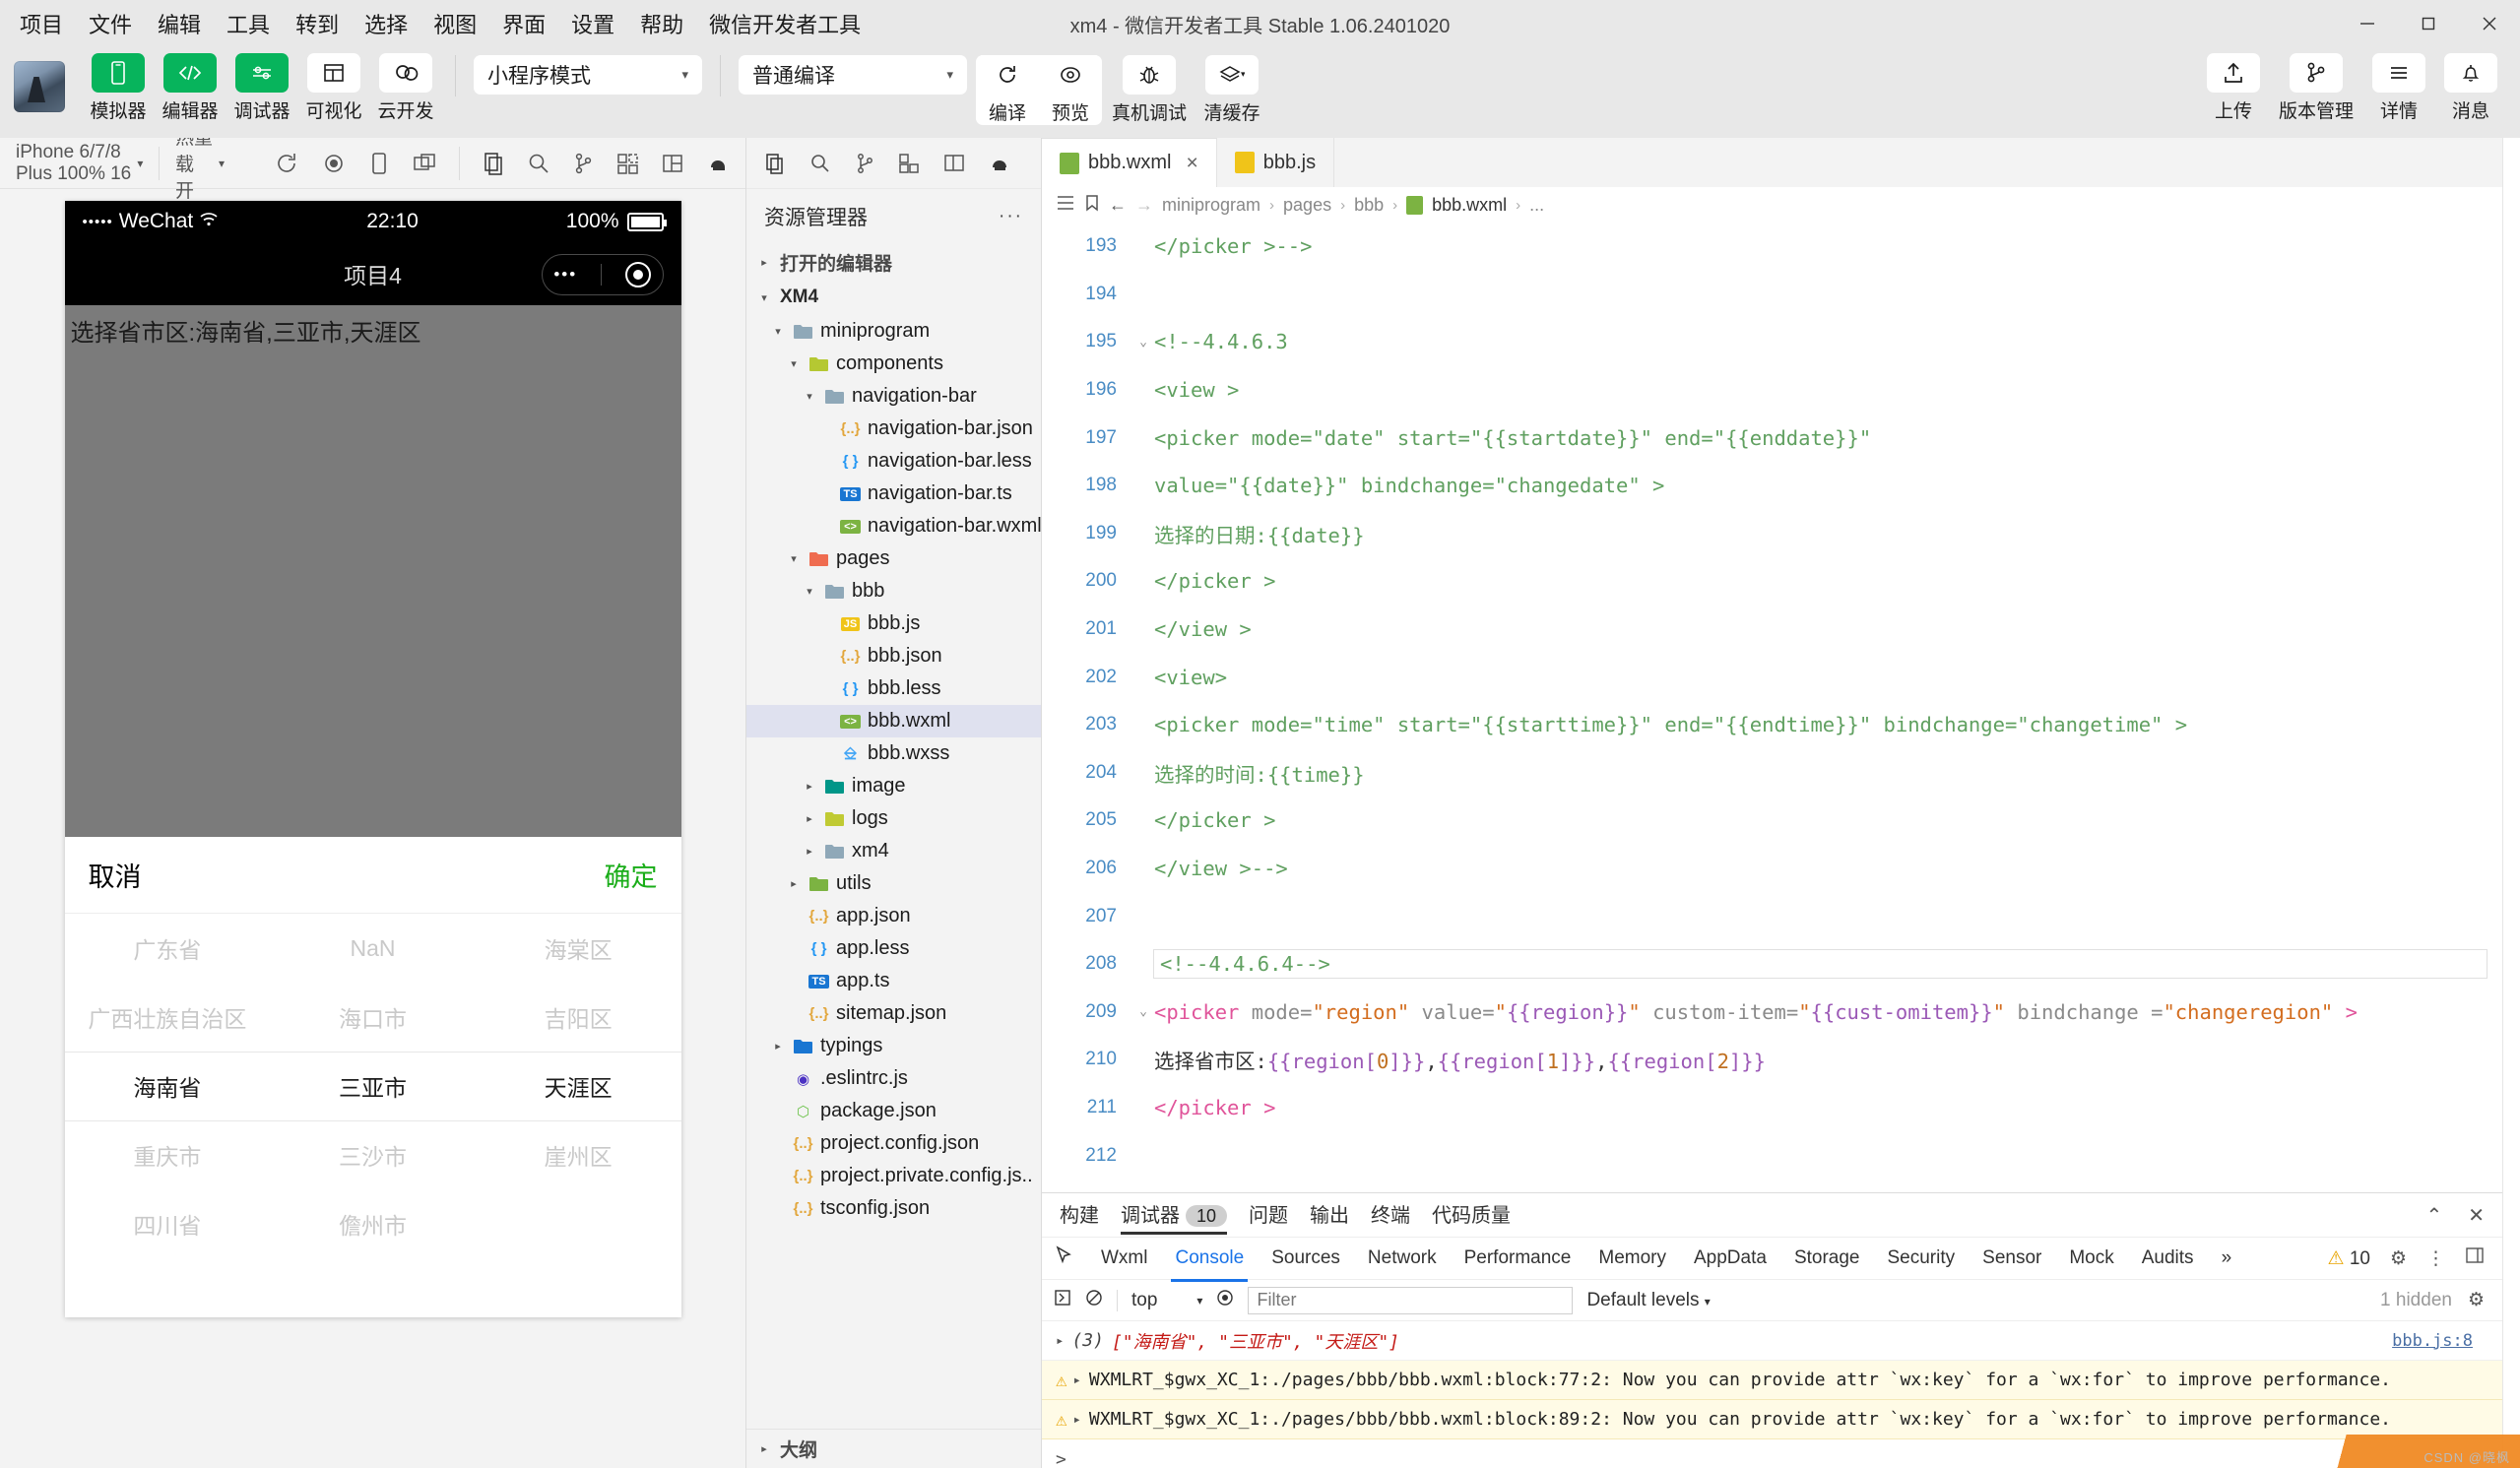 This screenshot has width=2520, height=1468. Describe the element at coordinates (1411, 1300) in the screenshot. I see `filter-input: Filter` at that location.